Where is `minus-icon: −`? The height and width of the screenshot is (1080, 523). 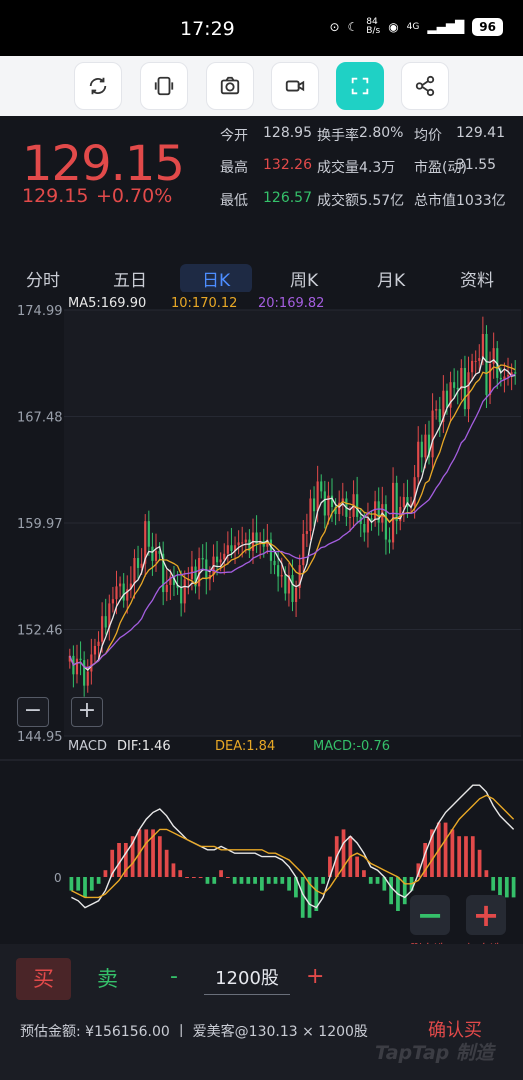 minus-icon: − is located at coordinates (430, 915).